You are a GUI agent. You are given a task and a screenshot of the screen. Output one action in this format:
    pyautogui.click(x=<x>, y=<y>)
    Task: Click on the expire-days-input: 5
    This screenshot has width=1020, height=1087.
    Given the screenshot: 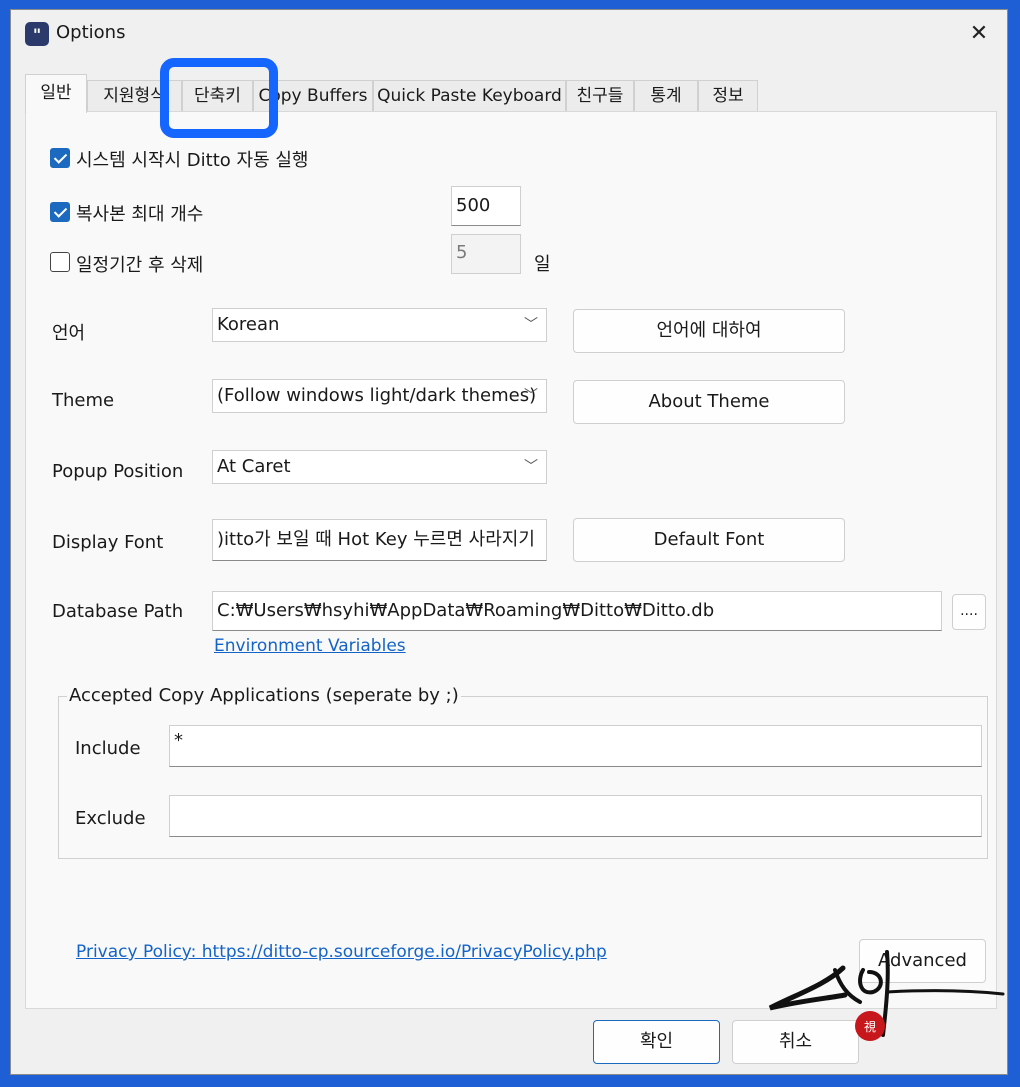 What is the action you would take?
    pyautogui.click(x=486, y=254)
    